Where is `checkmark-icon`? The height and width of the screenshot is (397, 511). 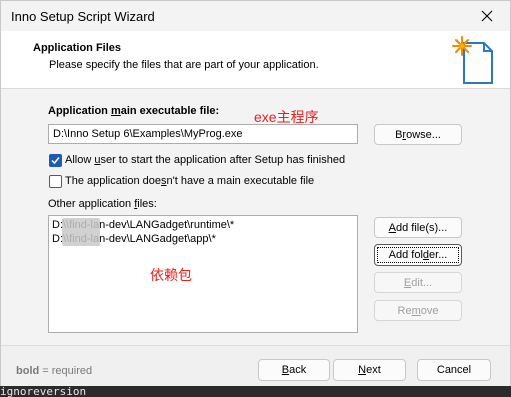
checkmark-icon is located at coordinates (55, 161).